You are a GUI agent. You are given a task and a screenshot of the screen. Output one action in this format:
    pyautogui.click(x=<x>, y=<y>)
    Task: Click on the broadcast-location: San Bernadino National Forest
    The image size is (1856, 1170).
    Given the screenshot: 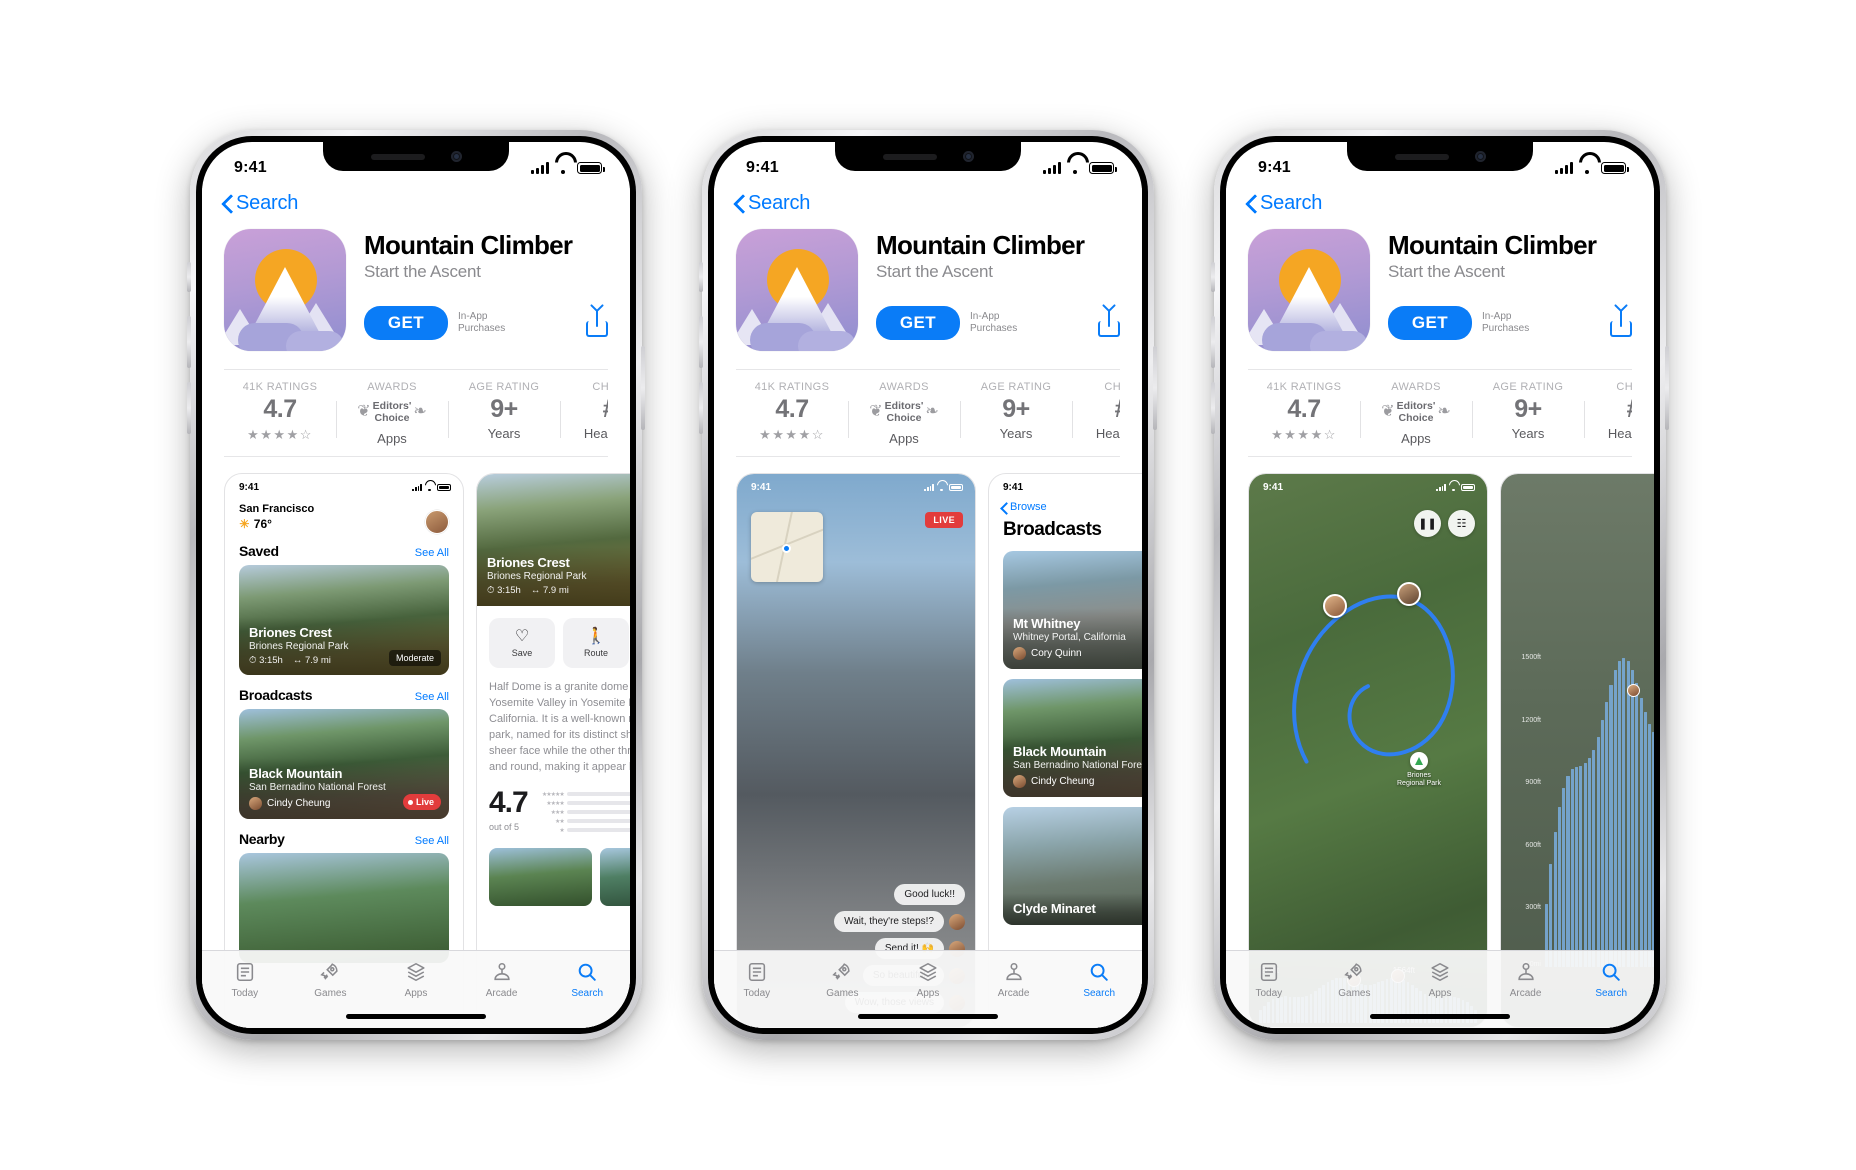 What is the action you would take?
    pyautogui.click(x=1077, y=765)
    